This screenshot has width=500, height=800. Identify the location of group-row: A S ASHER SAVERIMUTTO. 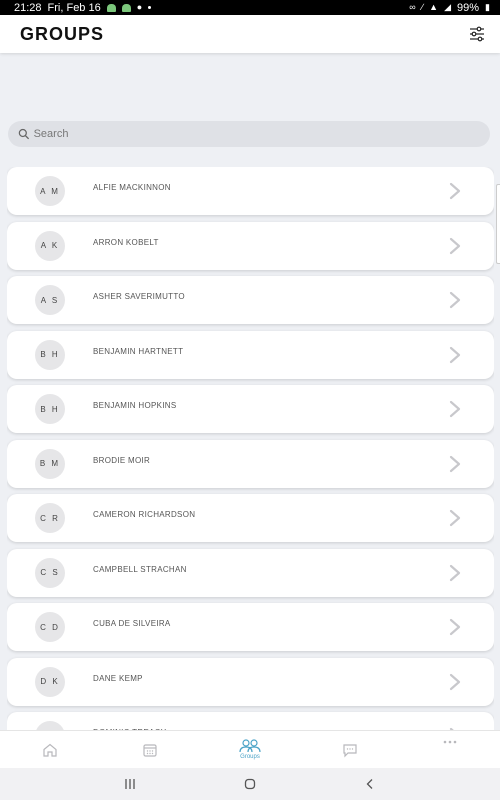
(250, 300).